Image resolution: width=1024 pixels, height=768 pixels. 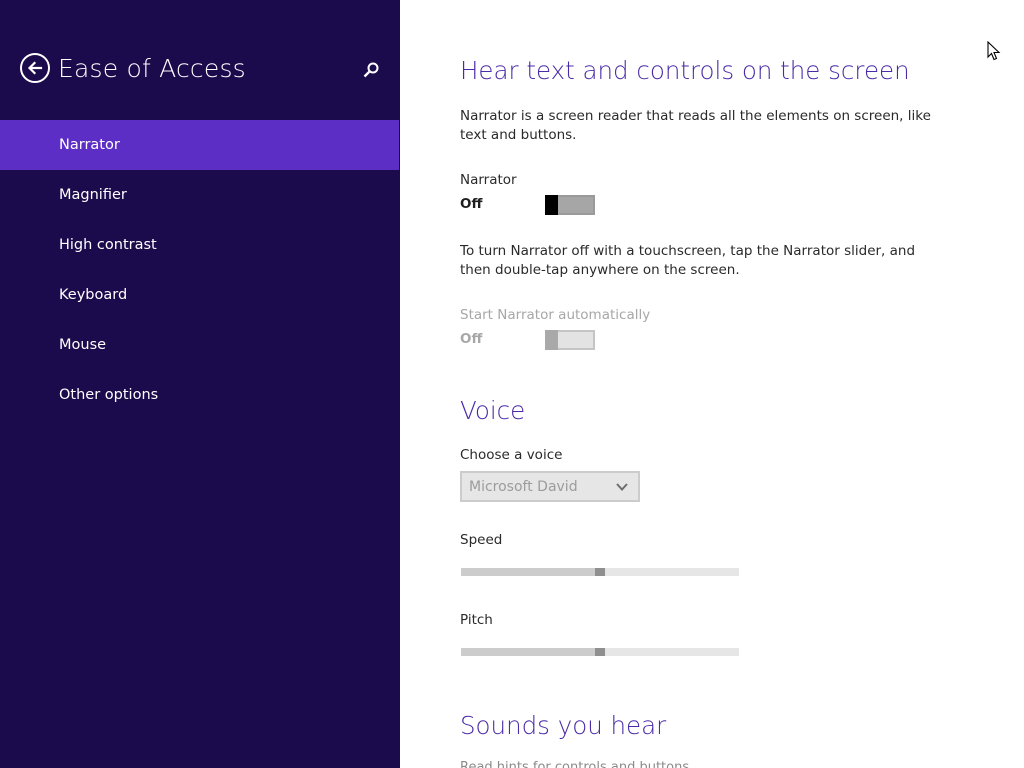 I want to click on sidebar-item-label: Keyboard, so click(x=93, y=295).